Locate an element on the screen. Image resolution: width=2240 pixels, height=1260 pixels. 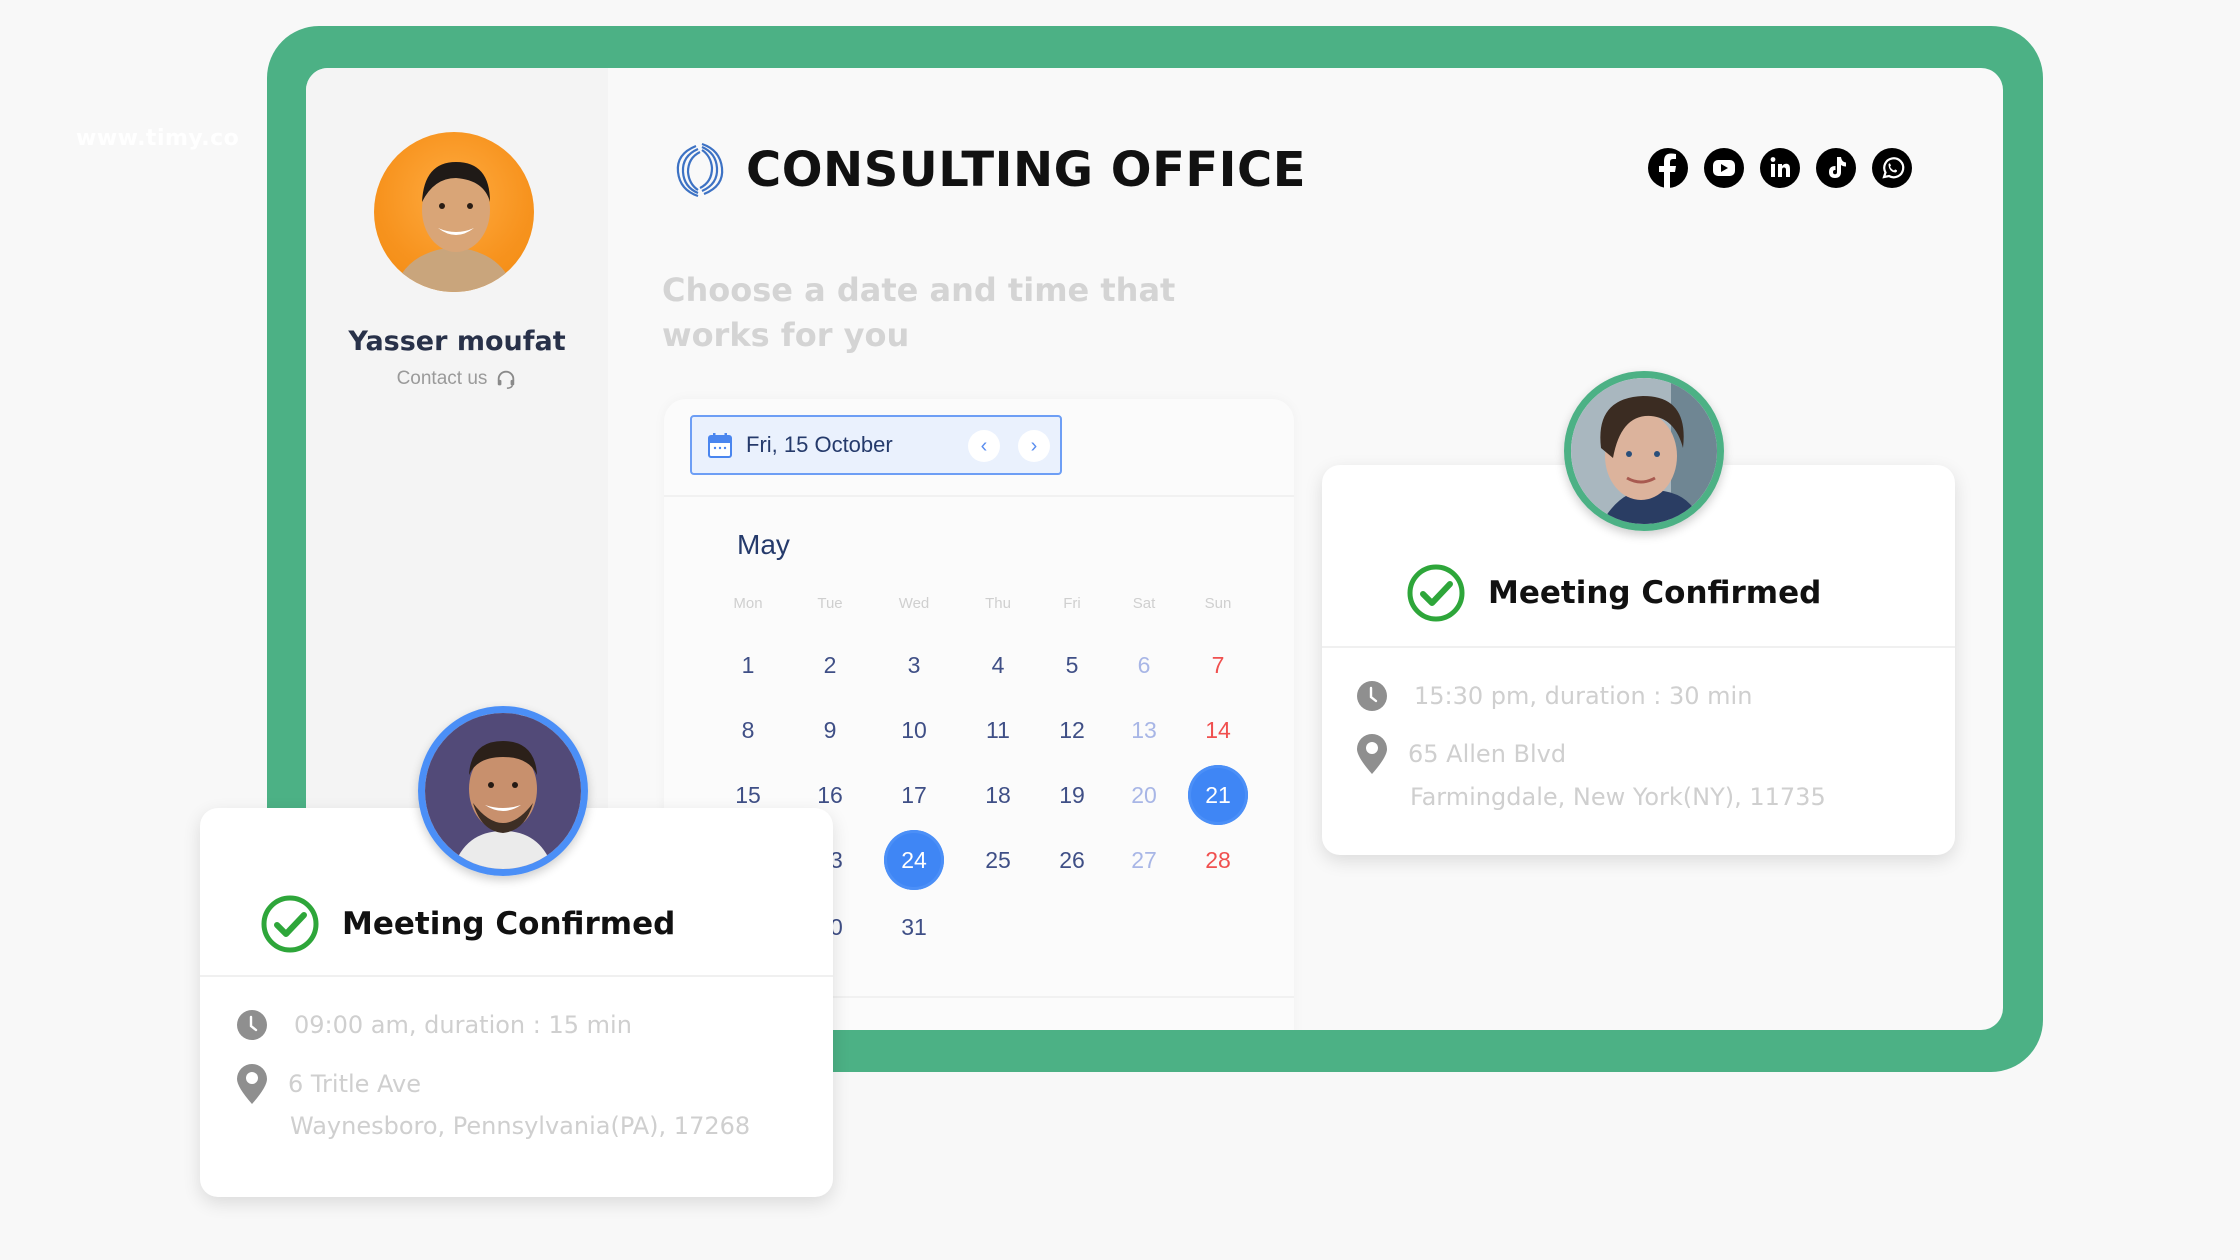
calendar-day: 25 is located at coordinates (998, 860).